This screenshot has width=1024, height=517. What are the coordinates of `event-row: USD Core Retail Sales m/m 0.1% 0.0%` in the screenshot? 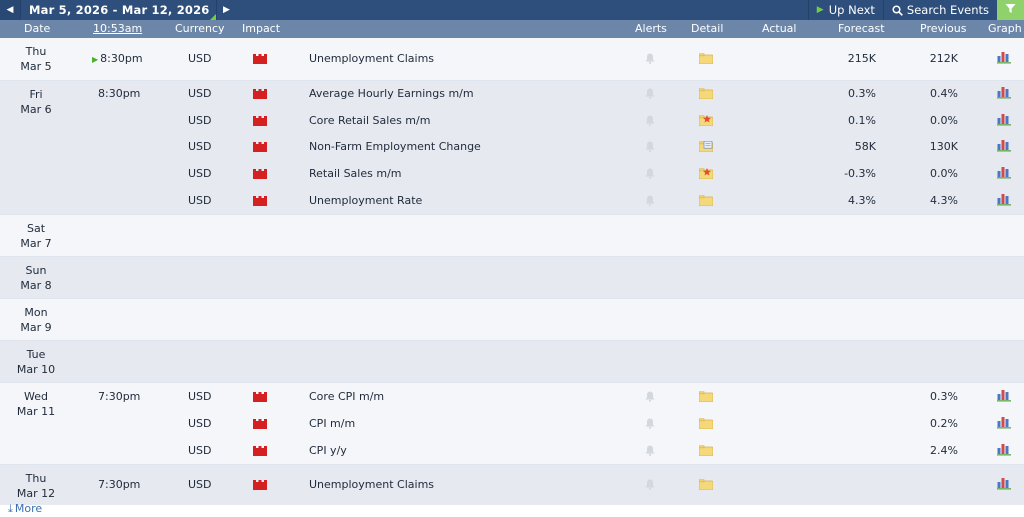 It's located at (548, 121).